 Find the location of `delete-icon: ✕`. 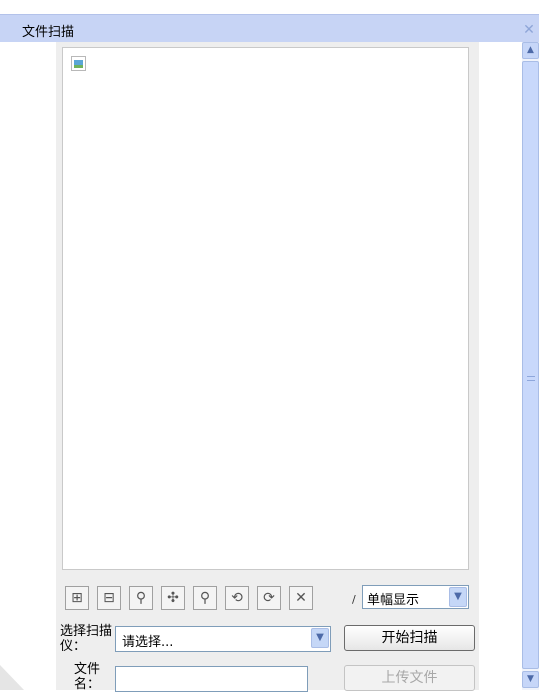

delete-icon: ✕ is located at coordinates (301, 598).